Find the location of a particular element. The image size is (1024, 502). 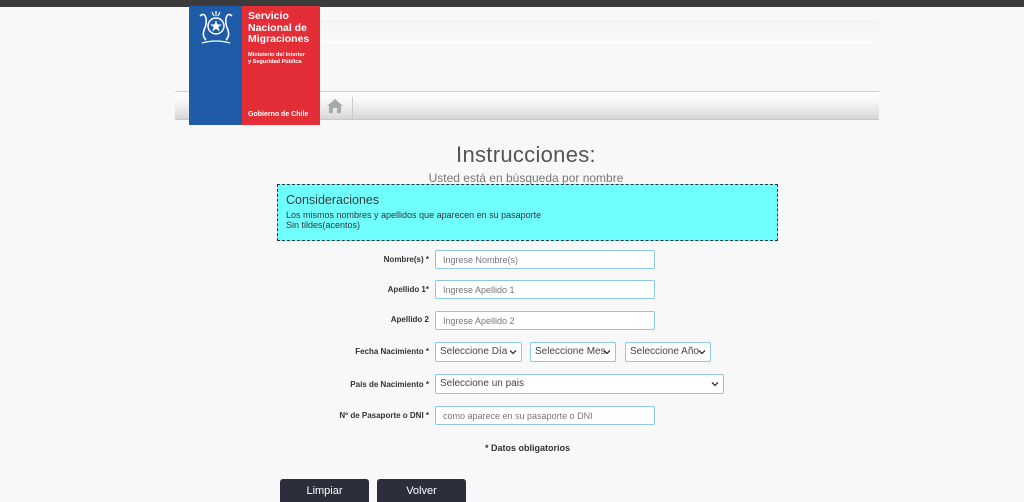

logo-title-line: Migraciones is located at coordinates (279, 39).